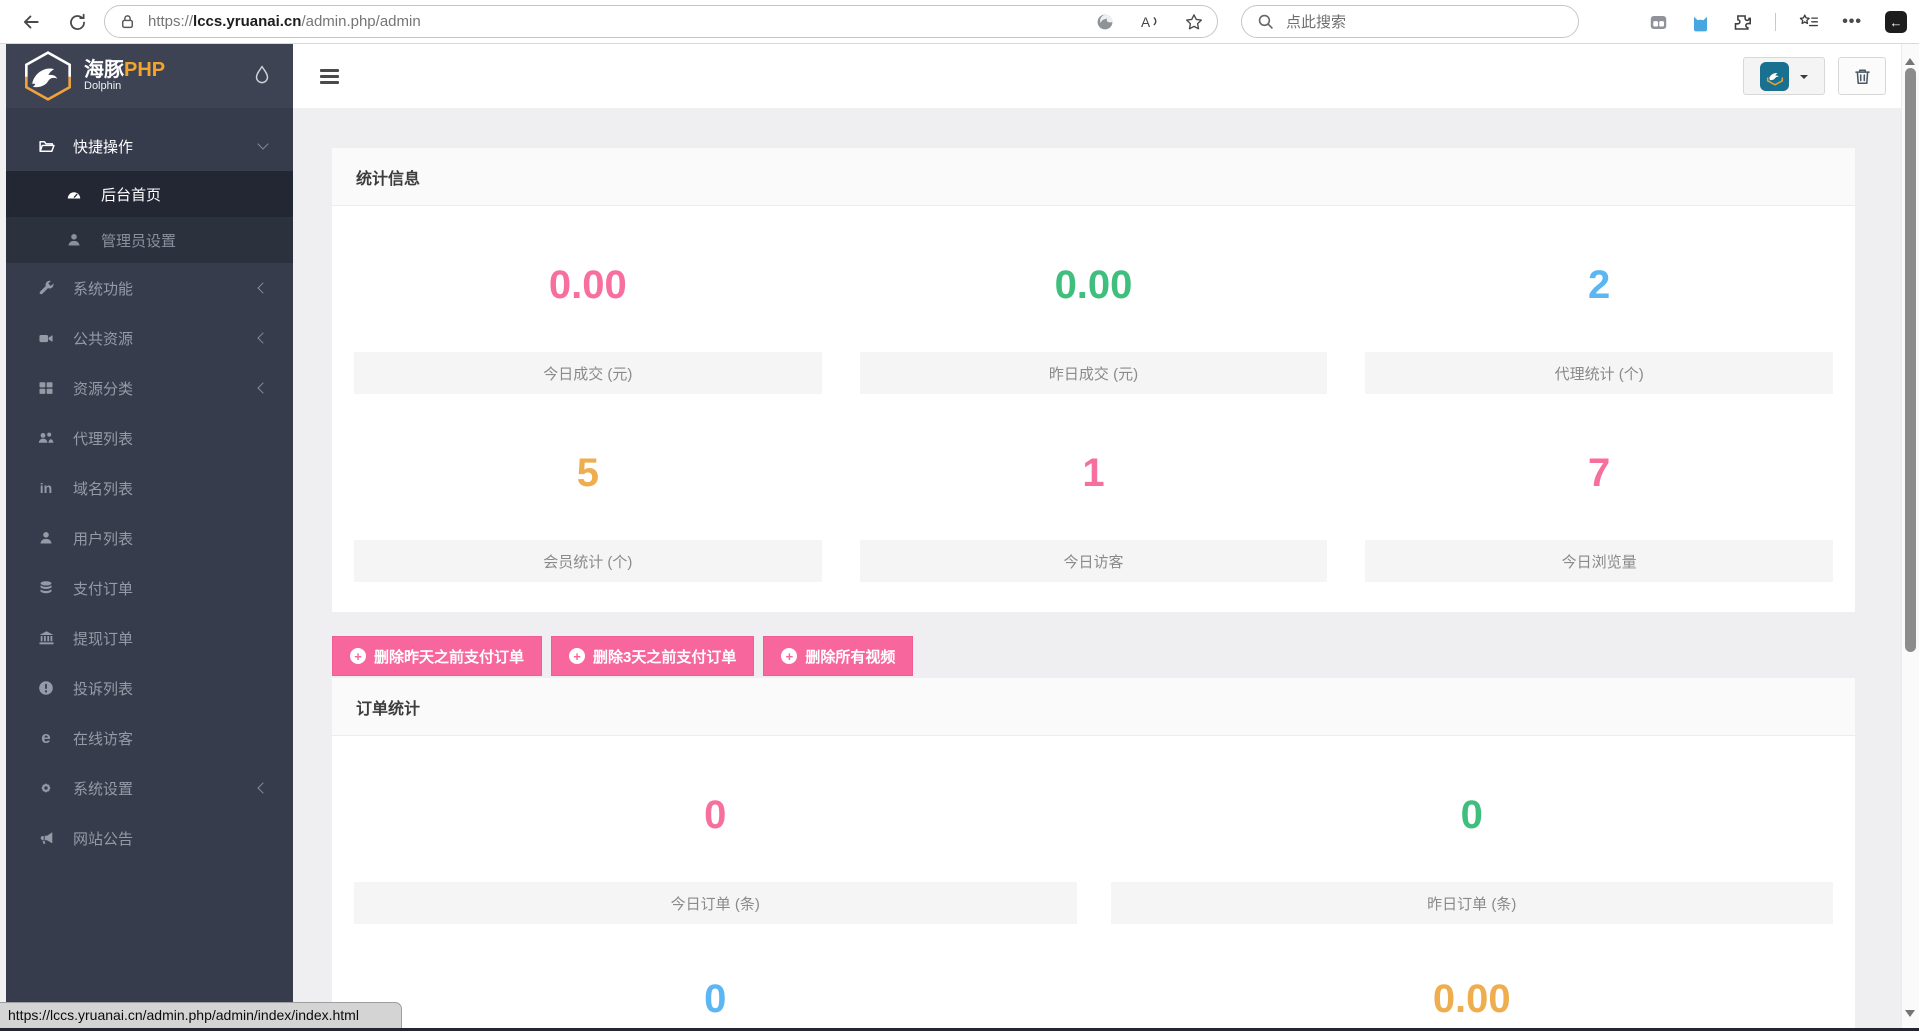 The image size is (1919, 1031). Describe the element at coordinates (1700, 22) in the screenshot. I see `cat-extension-icon` at that location.